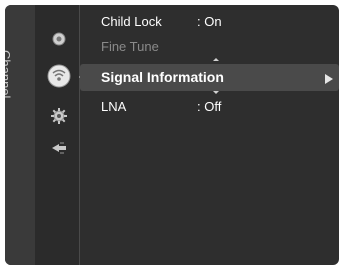 Image resolution: width=343 pixels, height=270 pixels. What do you see at coordinates (9, 74) in the screenshot?
I see `category-label: Channel` at bounding box center [9, 74].